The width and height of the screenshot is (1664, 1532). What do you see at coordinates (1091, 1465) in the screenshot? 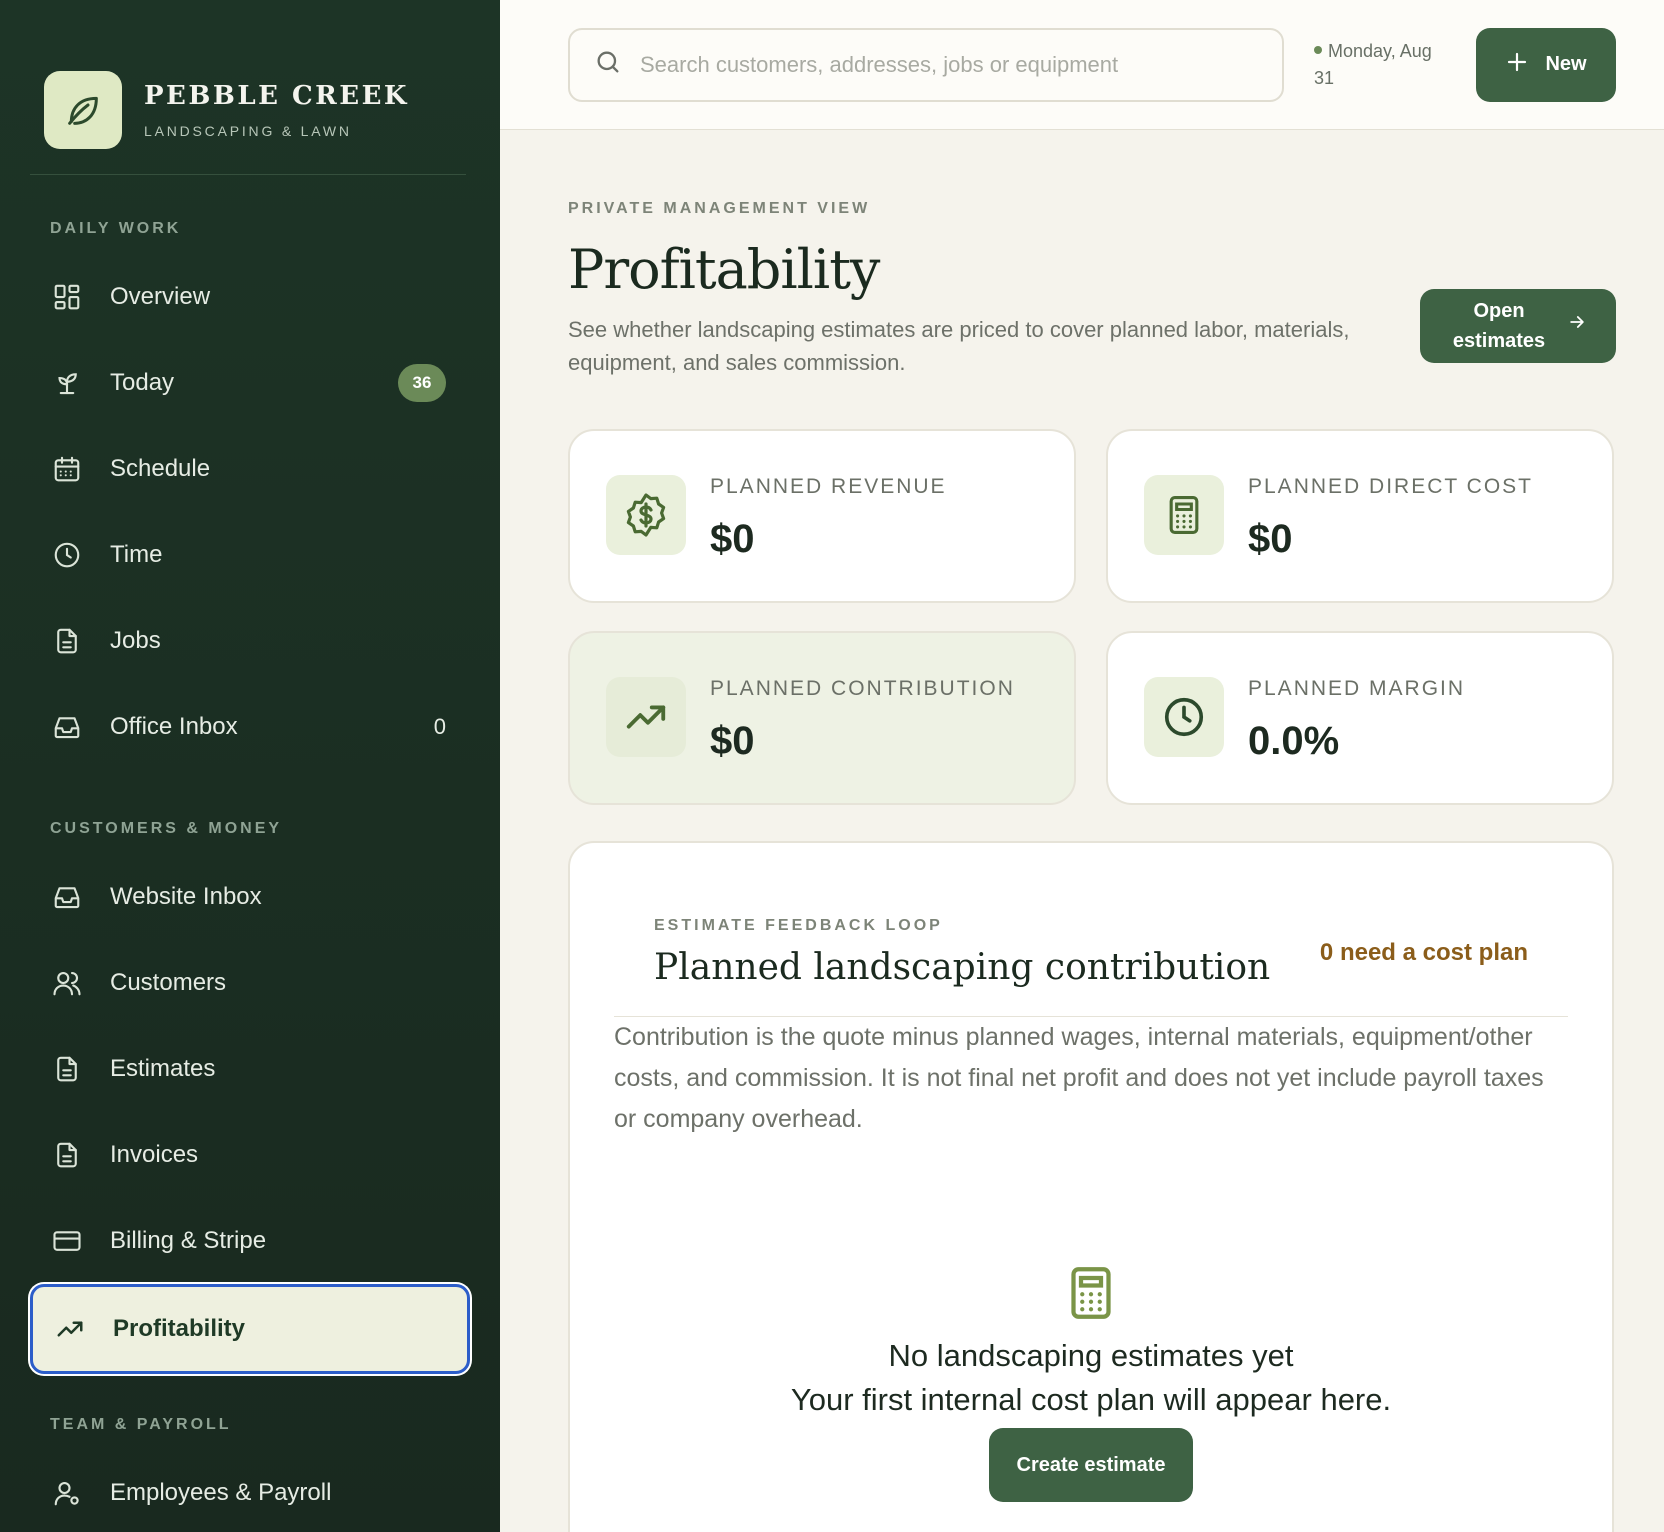
I see `create-estimate-button: Create estimate` at bounding box center [1091, 1465].